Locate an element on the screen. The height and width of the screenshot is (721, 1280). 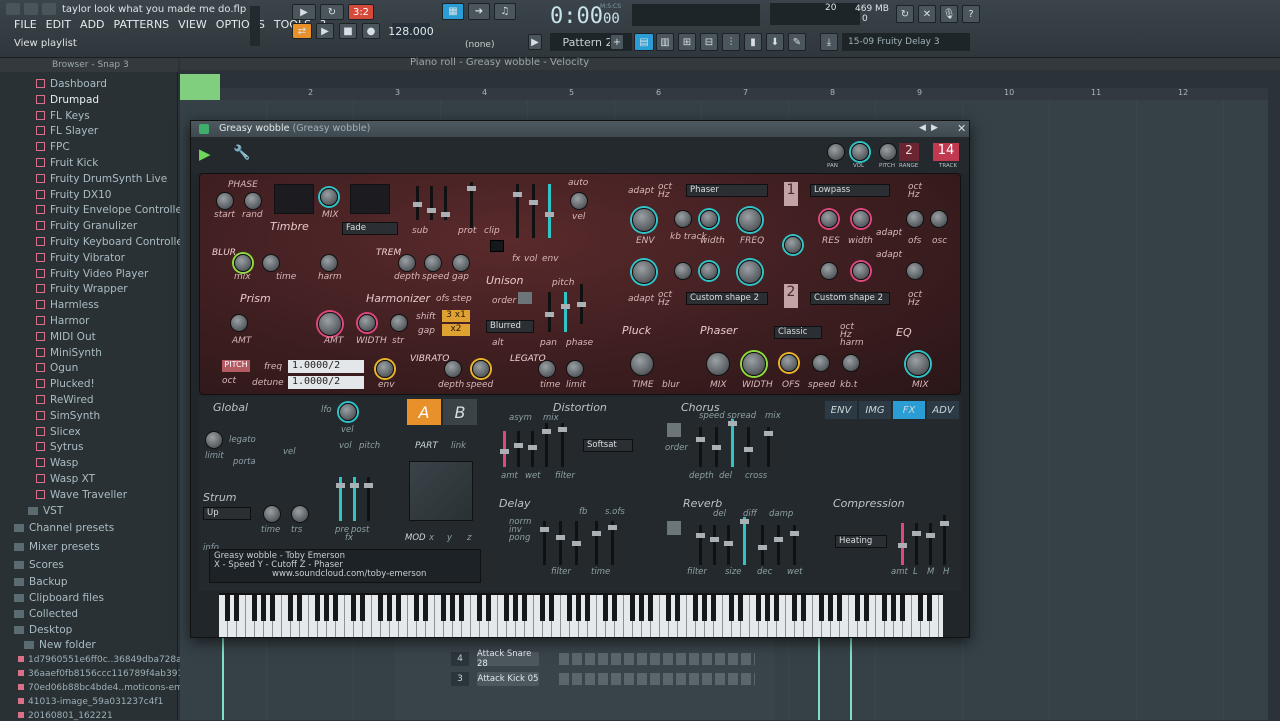
phaser-mode-dropdown: Classic is located at coordinates (798, 332).